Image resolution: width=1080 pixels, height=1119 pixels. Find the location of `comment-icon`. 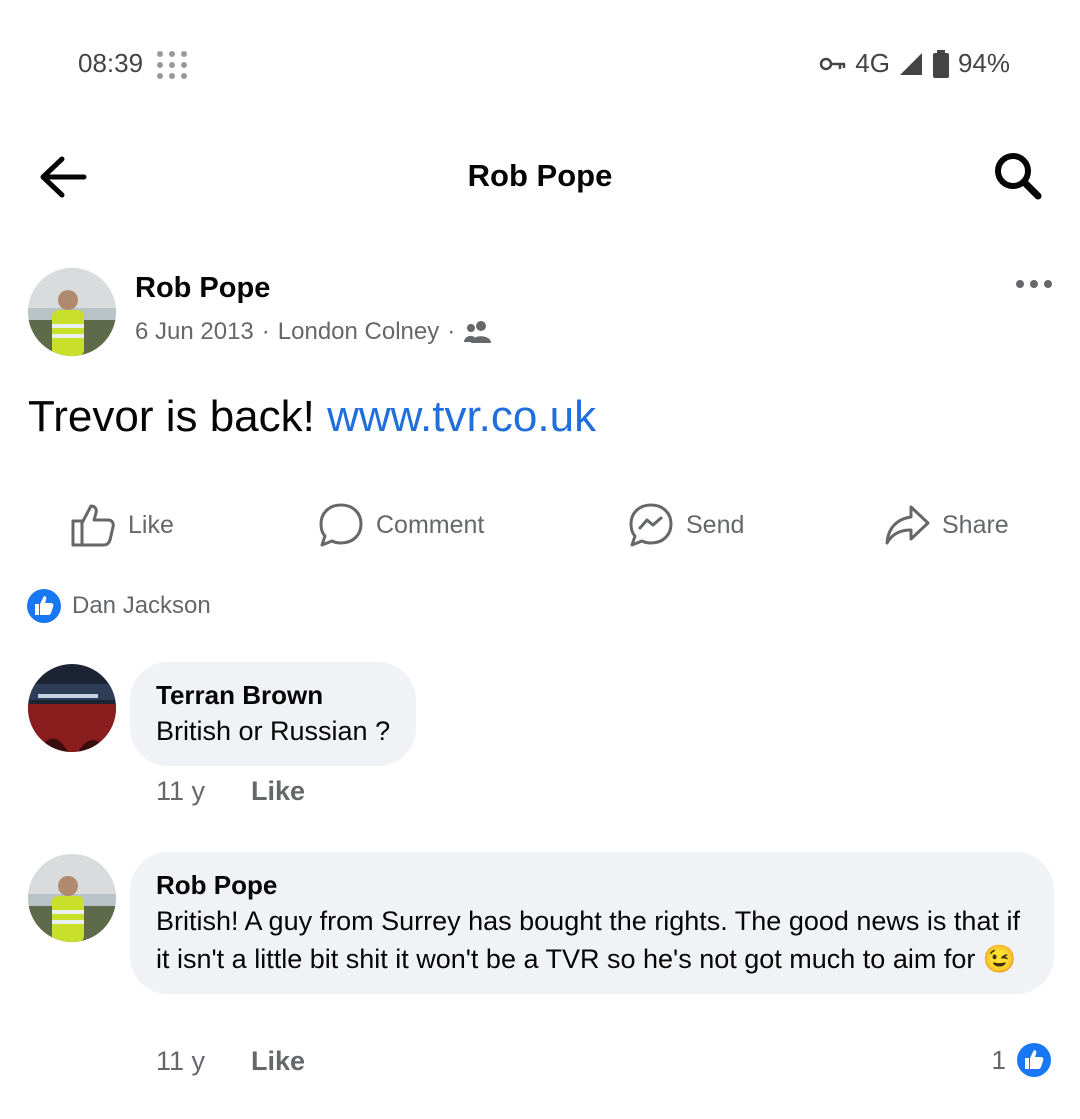

comment-icon is located at coordinates (341, 525).